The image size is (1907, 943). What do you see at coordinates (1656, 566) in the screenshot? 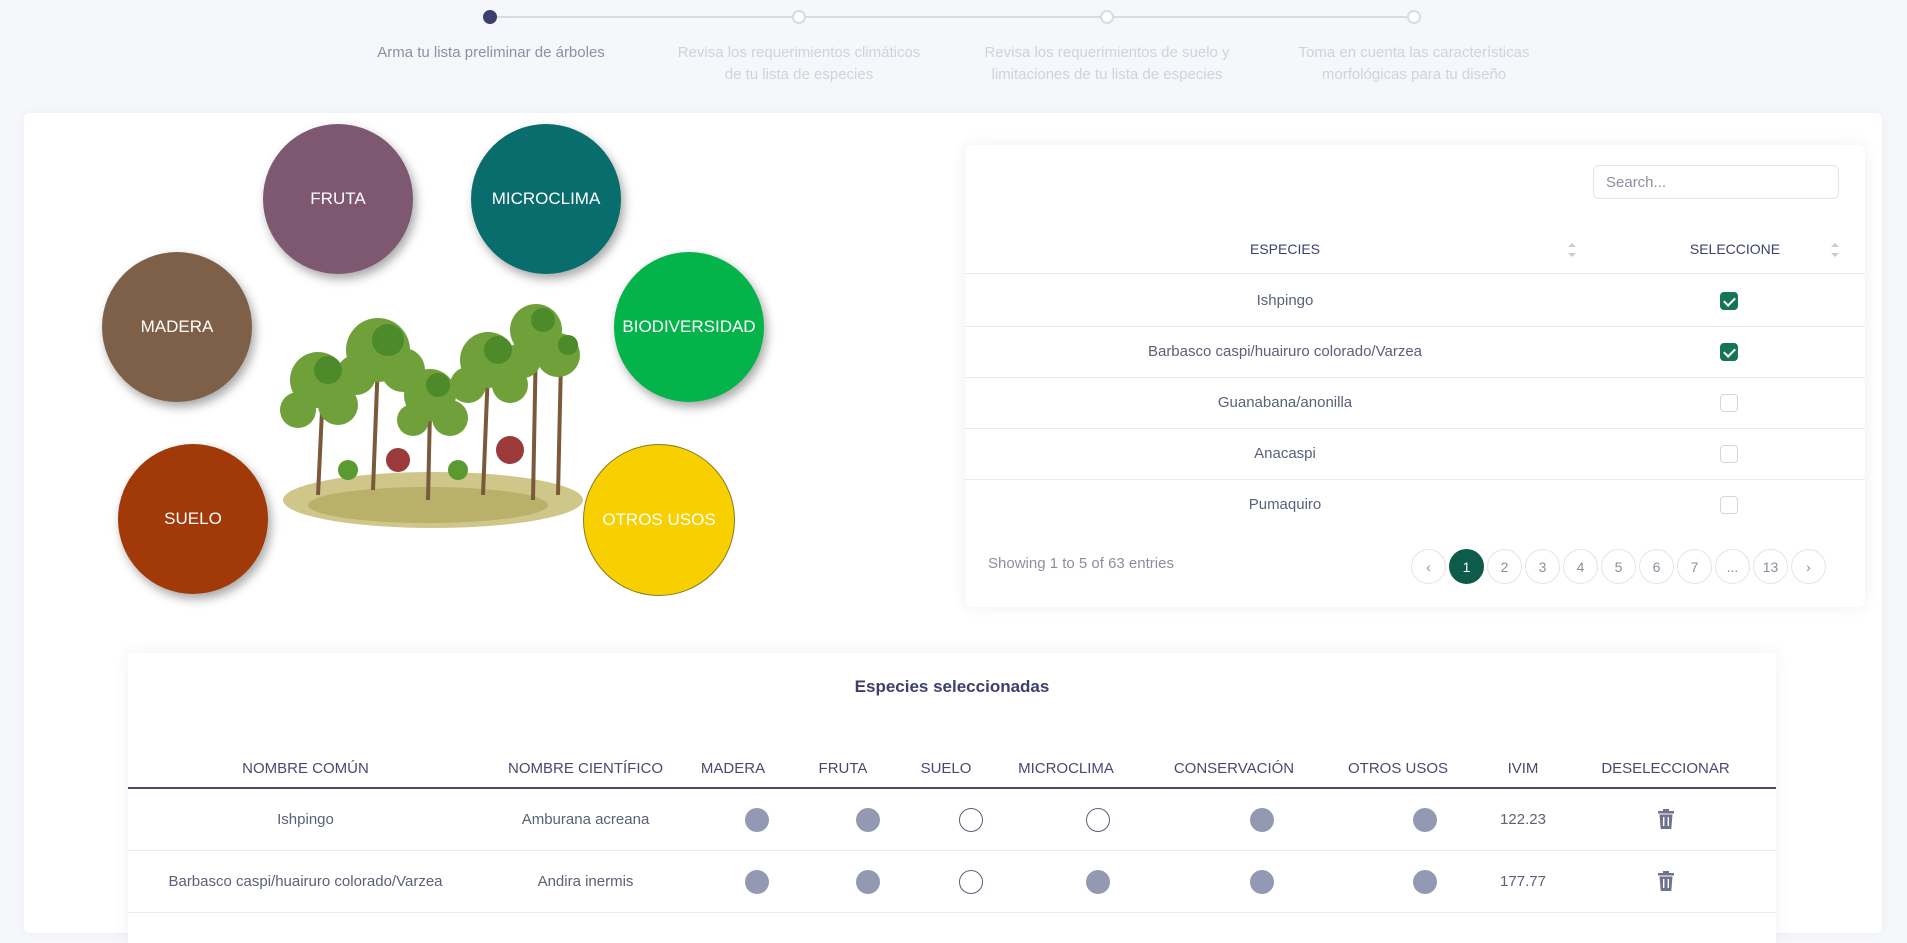
I see `pagination-page-button: 6` at bounding box center [1656, 566].